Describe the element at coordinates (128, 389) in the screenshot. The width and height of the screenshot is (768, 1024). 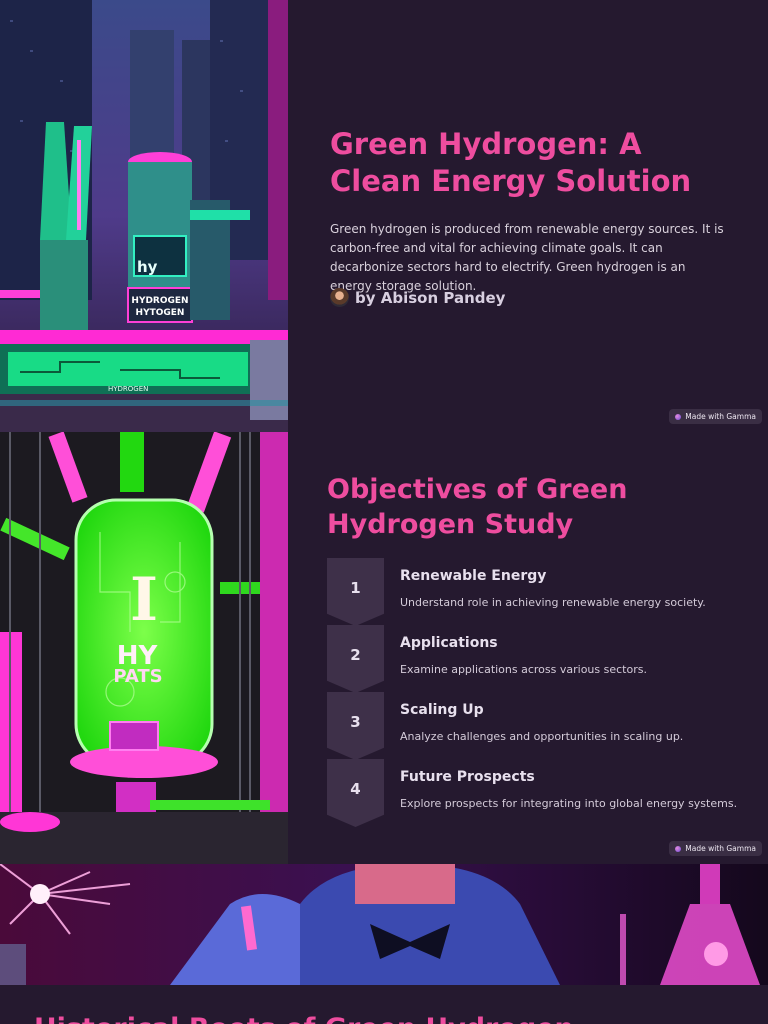
I see `art-small-label: HYDROGEN` at that location.